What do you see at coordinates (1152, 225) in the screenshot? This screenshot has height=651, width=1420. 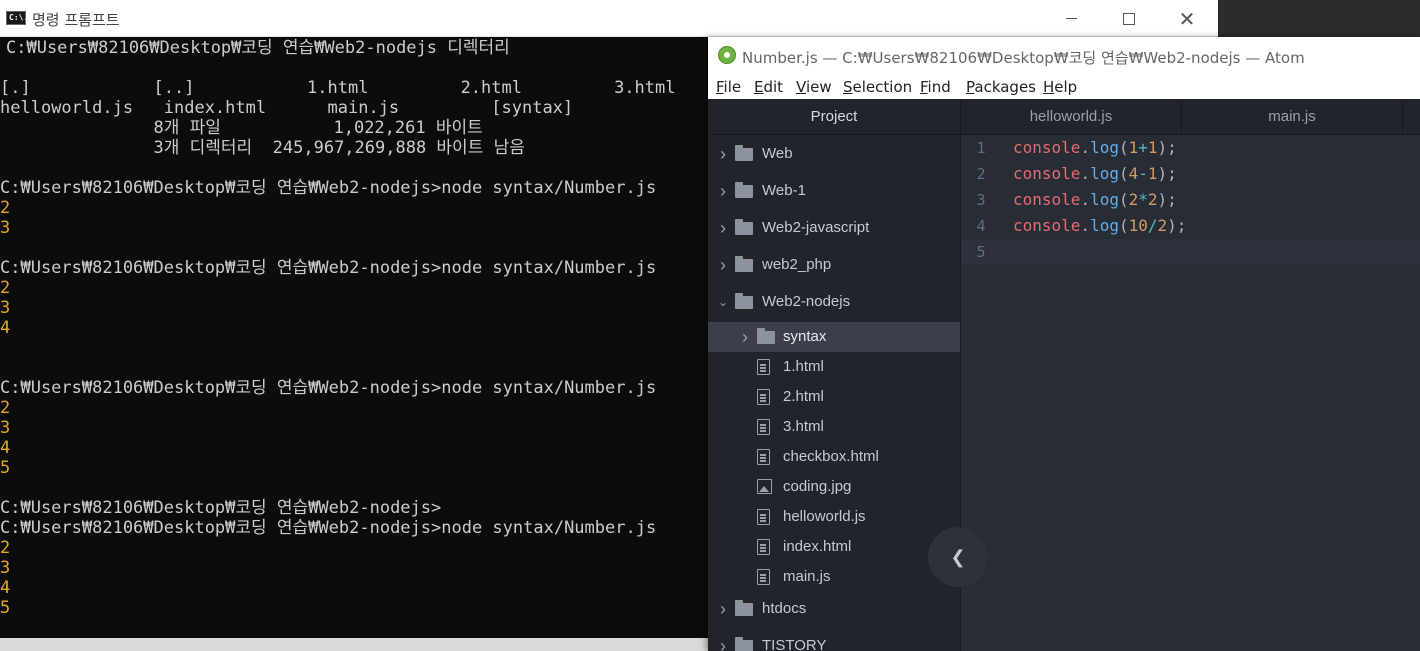 I see `code-token-operator: /` at bounding box center [1152, 225].